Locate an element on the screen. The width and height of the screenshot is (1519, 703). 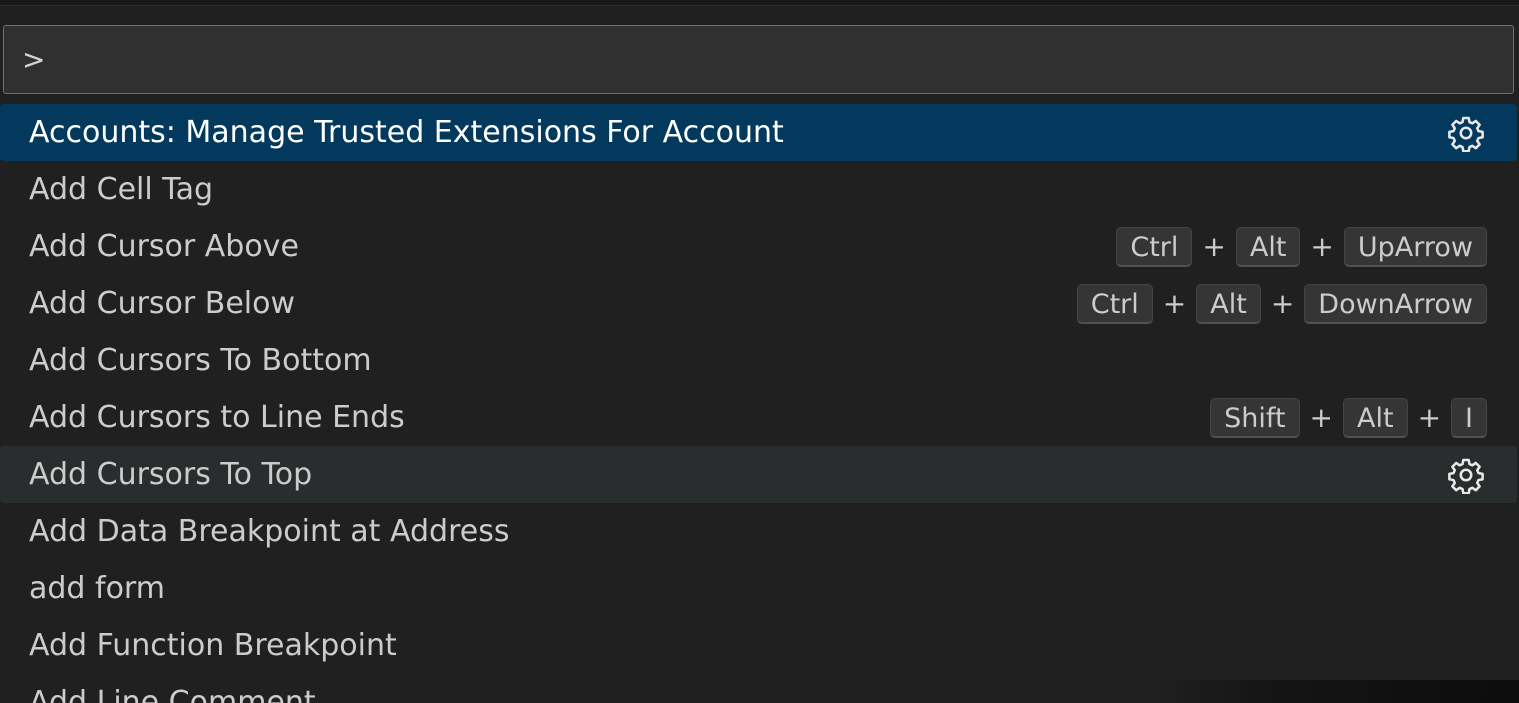
command-item: Add Cursors To Bottom is located at coordinates (759, 360).